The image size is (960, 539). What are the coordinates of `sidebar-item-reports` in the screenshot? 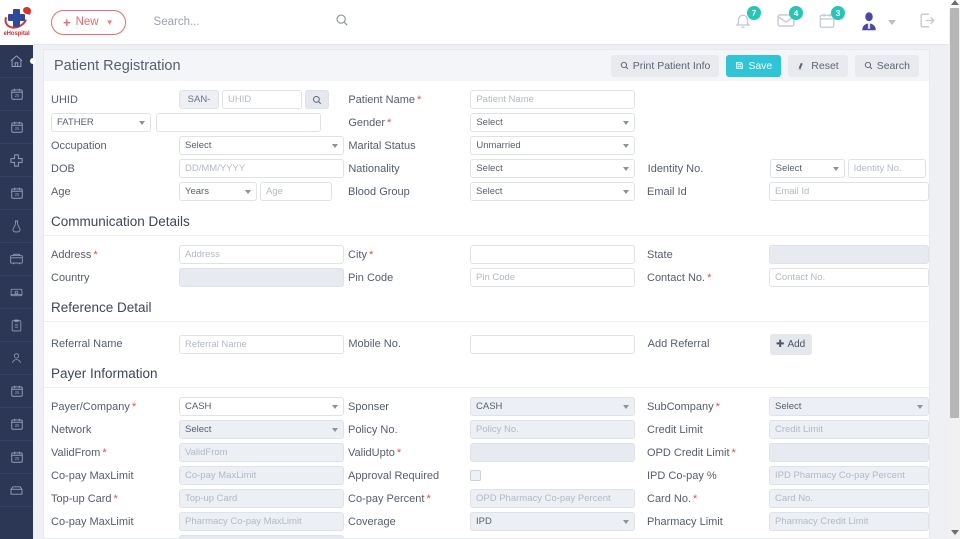 It's located at (16, 325).